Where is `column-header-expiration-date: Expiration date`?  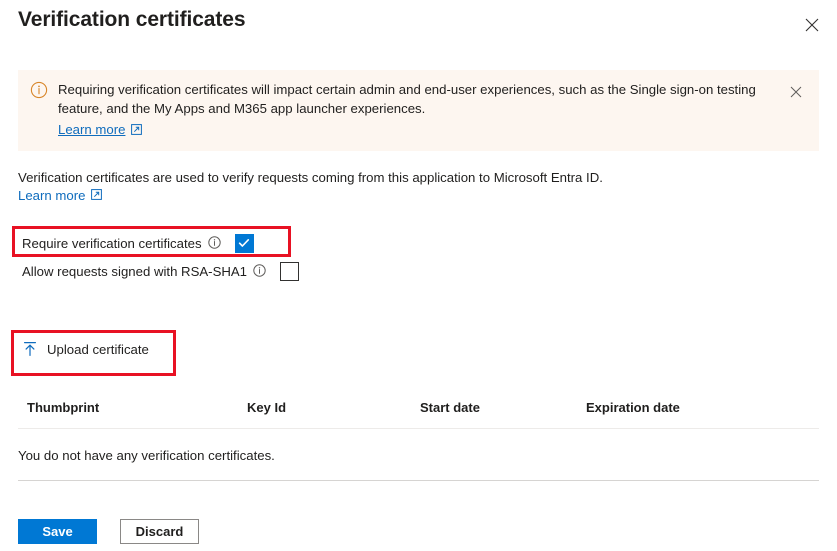
column-header-expiration-date: Expiration date is located at coordinates (633, 407).